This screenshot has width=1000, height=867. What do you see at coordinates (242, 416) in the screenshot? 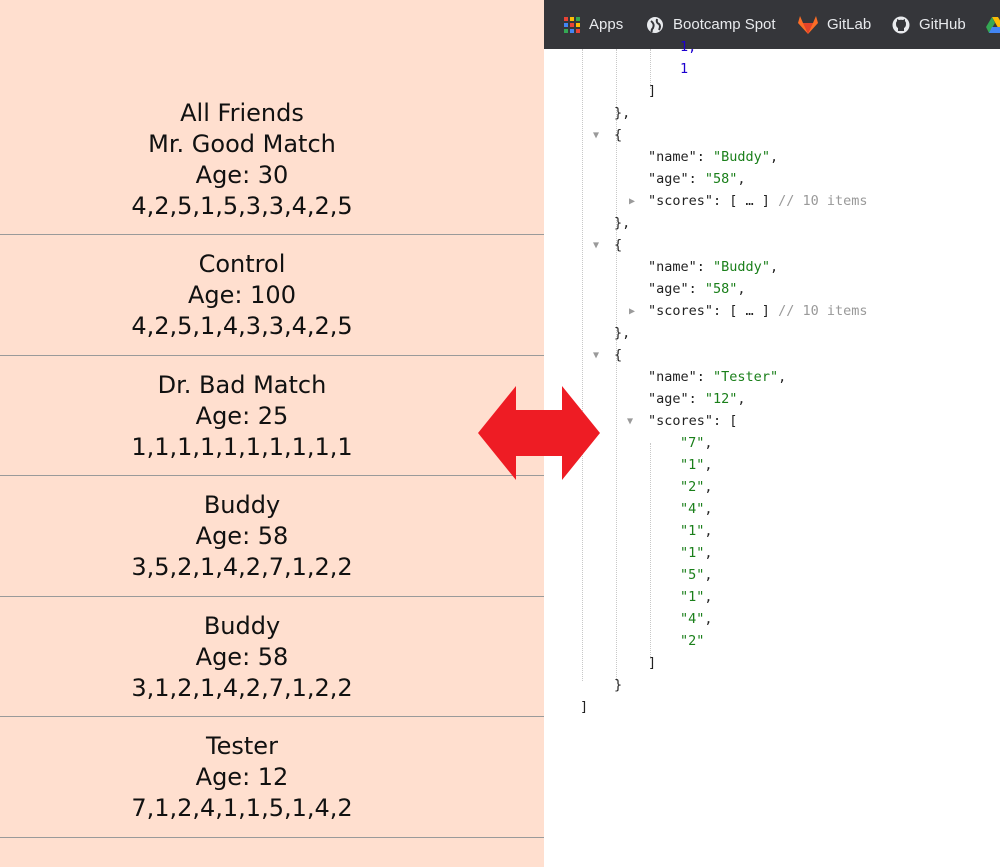
I see `friend-age: Age: 25` at bounding box center [242, 416].